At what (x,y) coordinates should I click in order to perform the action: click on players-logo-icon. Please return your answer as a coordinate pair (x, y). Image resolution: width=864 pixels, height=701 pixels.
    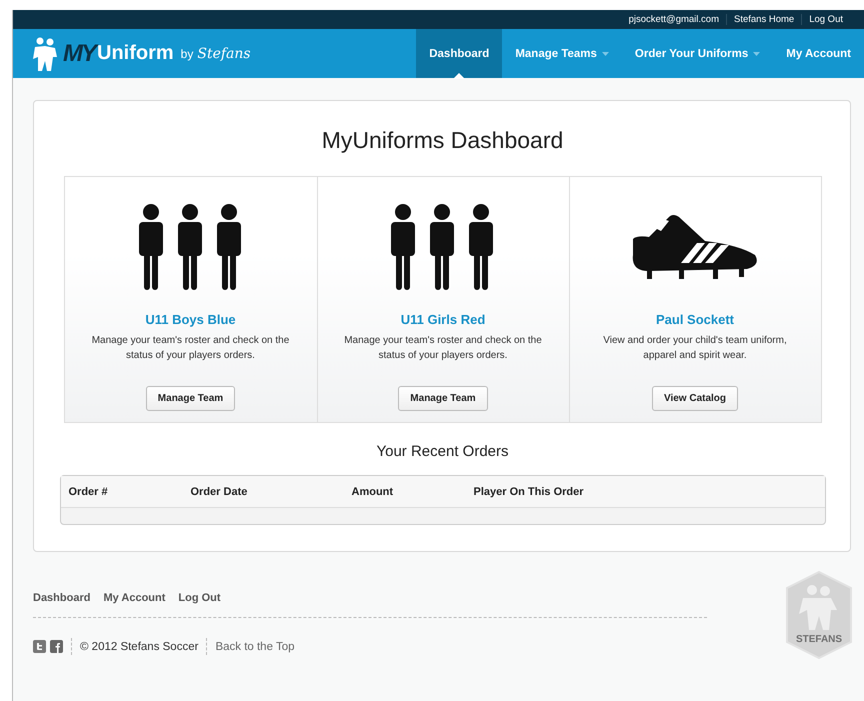
    Looking at the image, I should click on (45, 53).